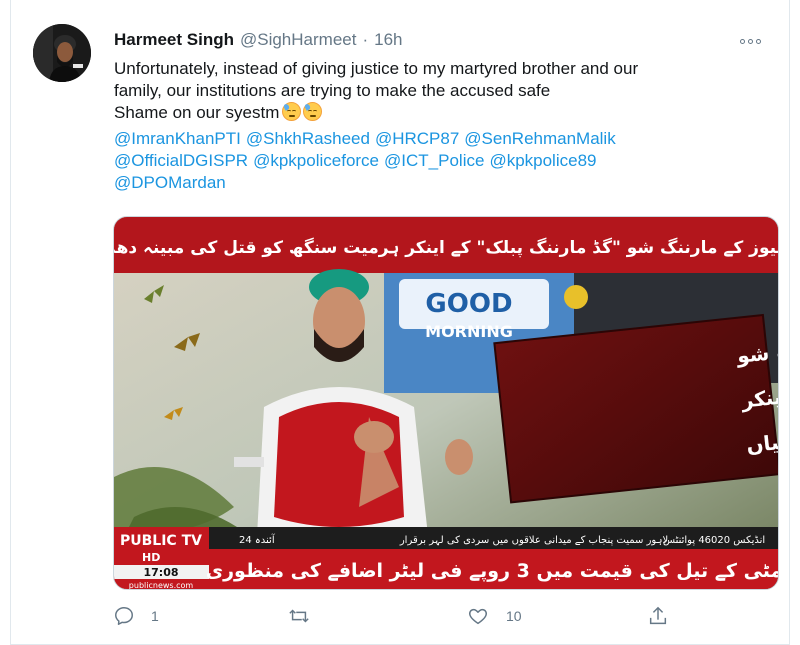  What do you see at coordinates (155, 616) in the screenshot?
I see `reply-count: 1` at bounding box center [155, 616].